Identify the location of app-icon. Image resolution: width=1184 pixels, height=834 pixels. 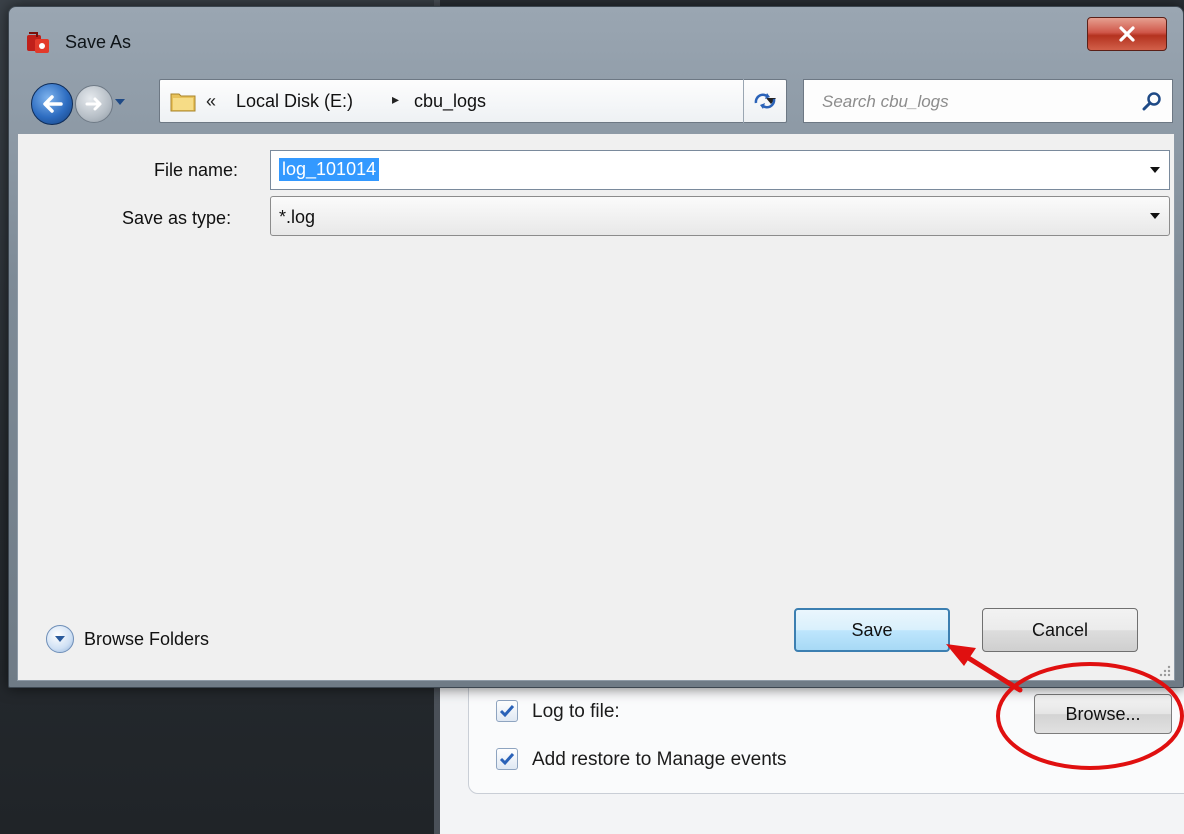
(38, 42).